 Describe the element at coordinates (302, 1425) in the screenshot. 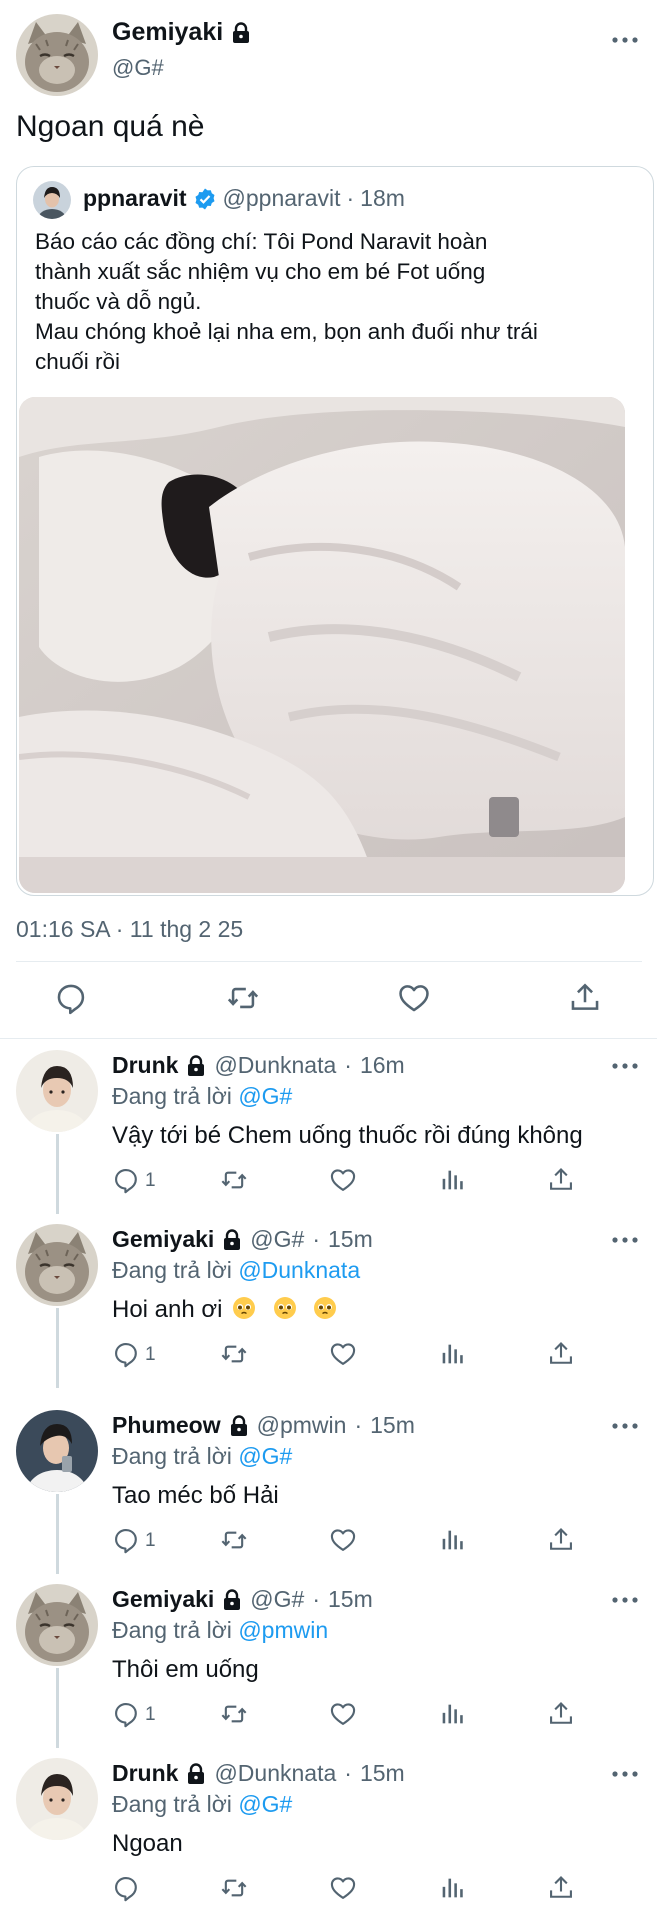

I see `reply-handle: @pmwin` at that location.